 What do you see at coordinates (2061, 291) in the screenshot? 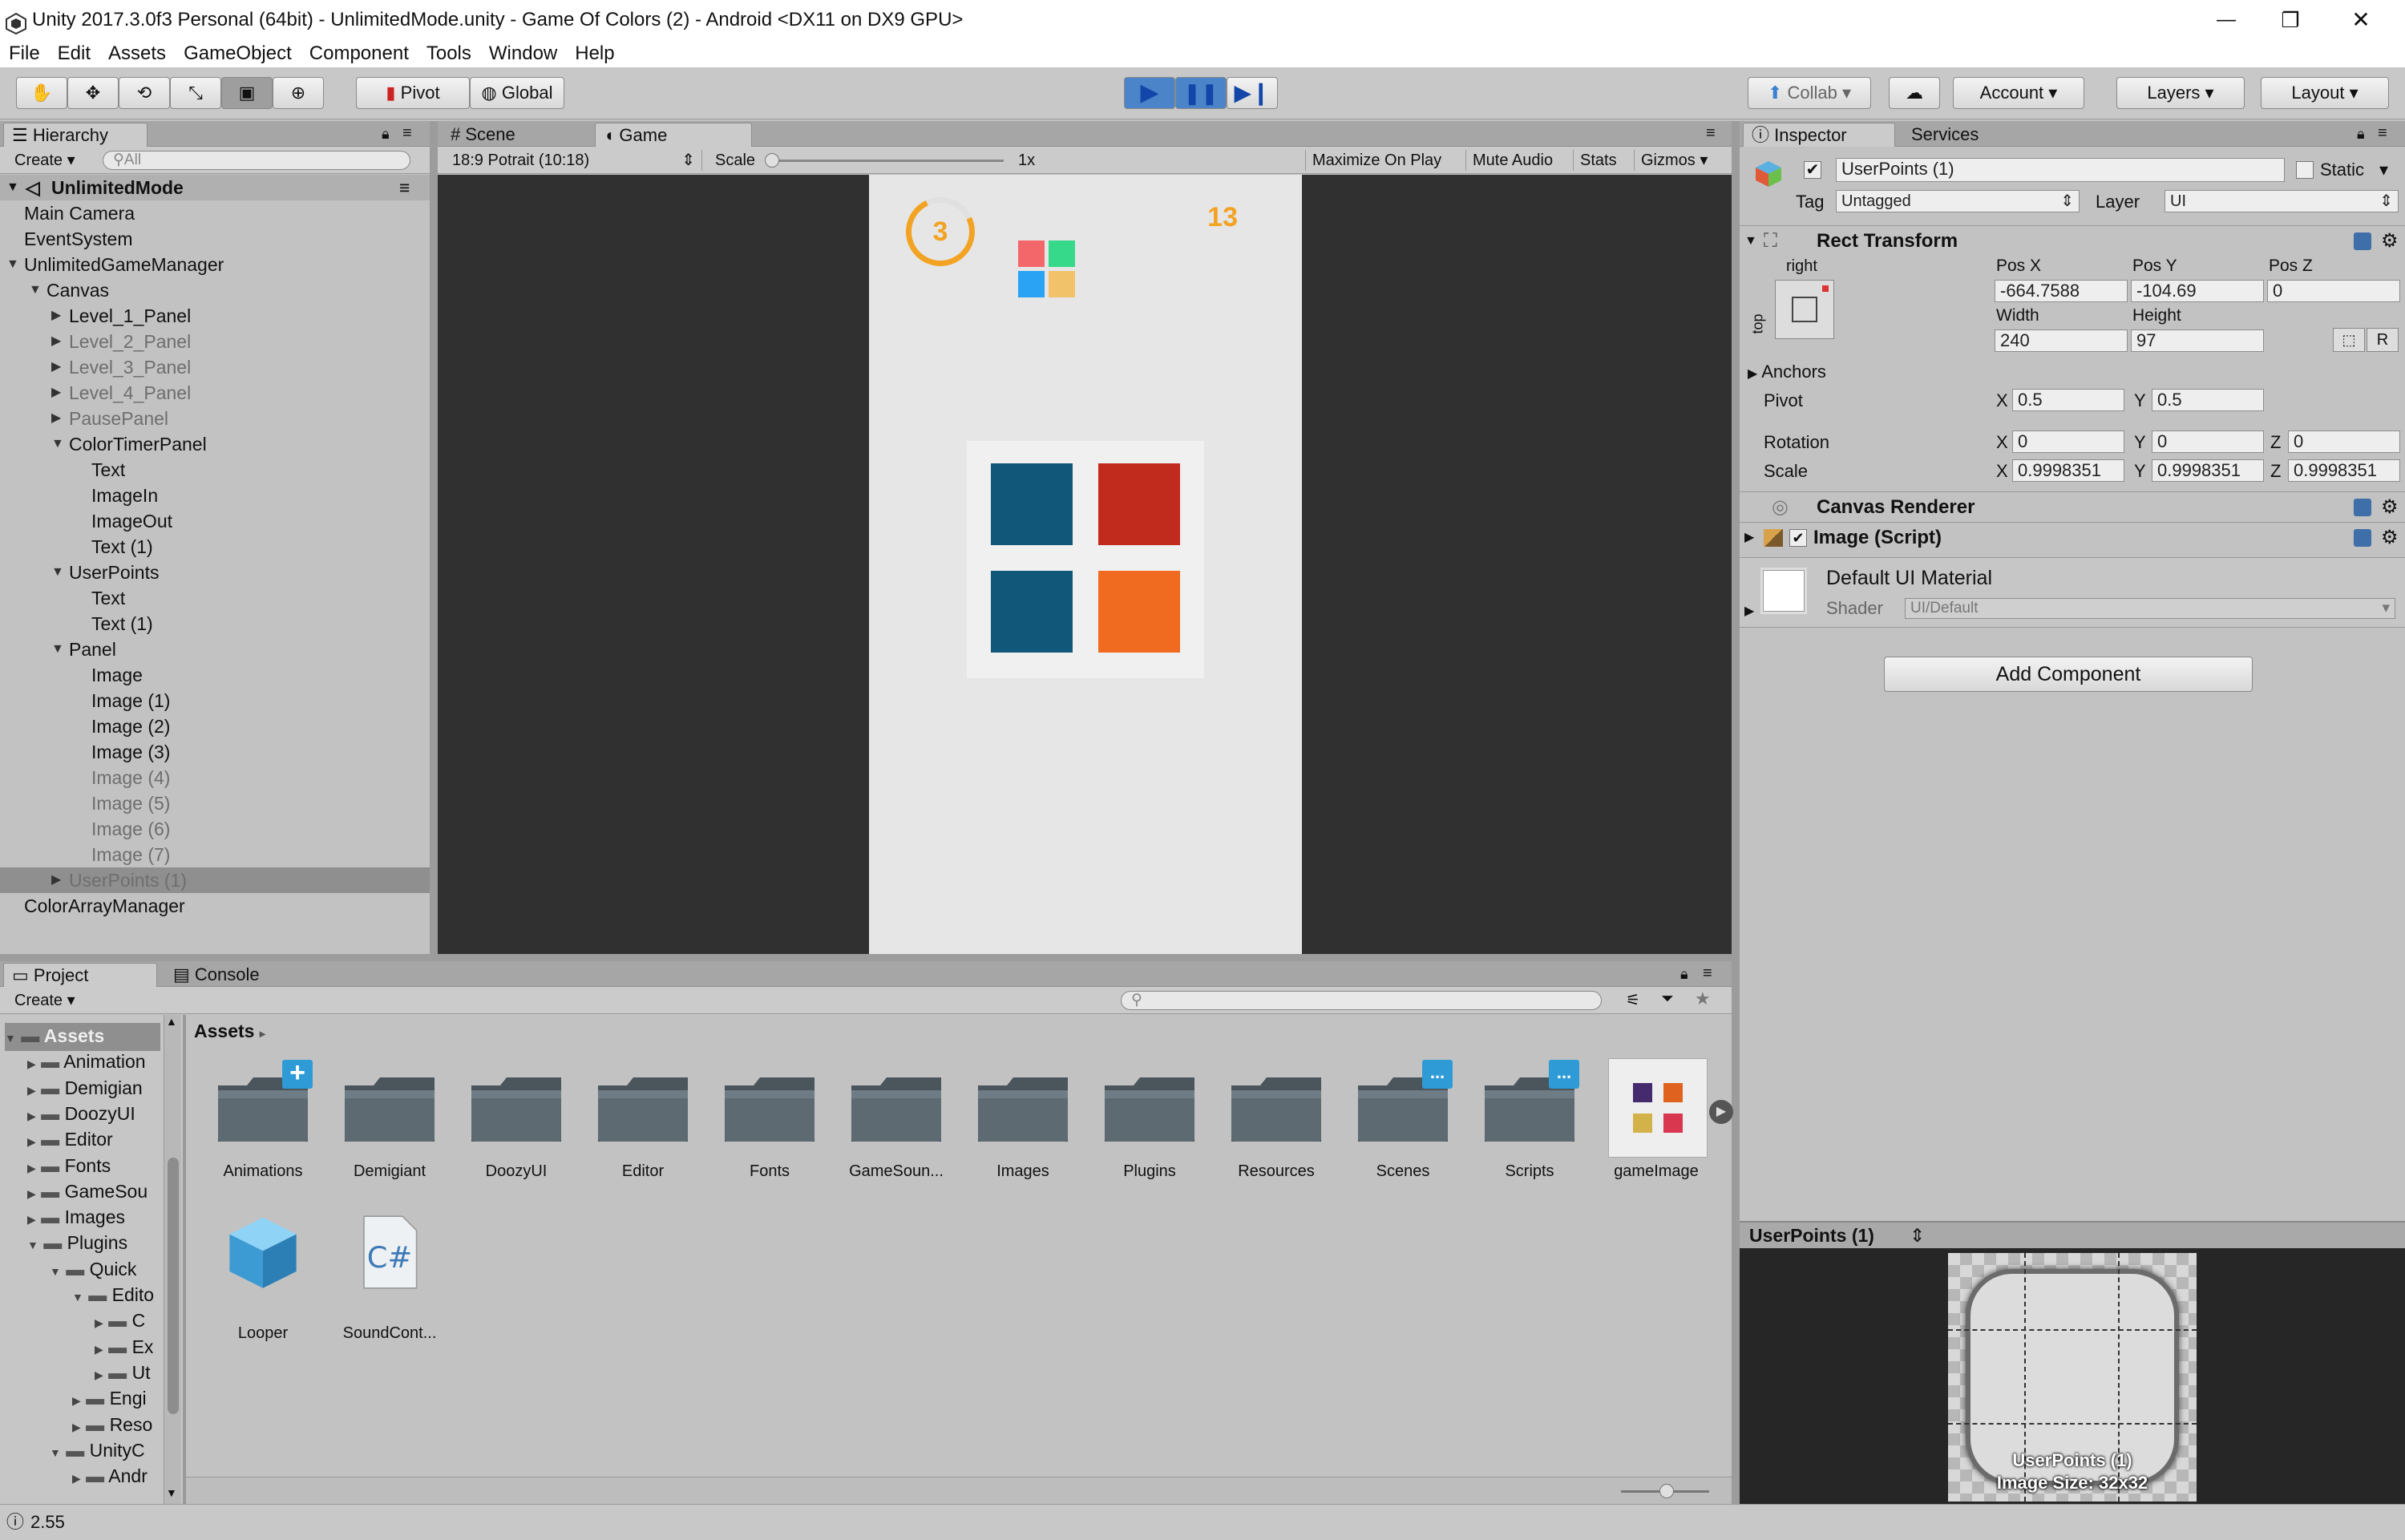
I see `posx-field: -664.7588` at bounding box center [2061, 291].